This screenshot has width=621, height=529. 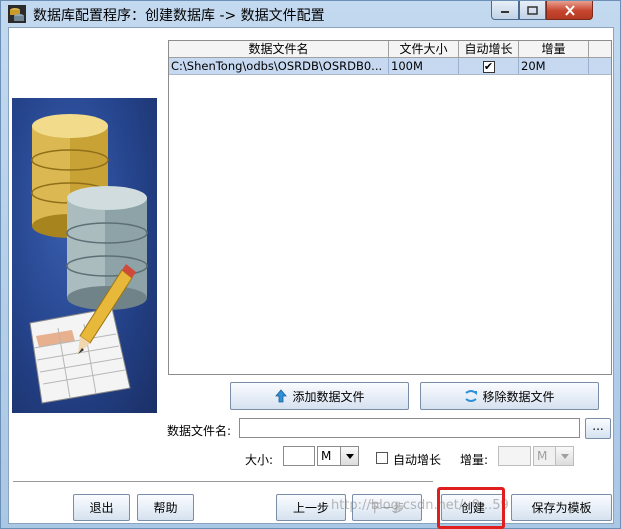 I want to click on size-label: 大小:, so click(x=259, y=460).